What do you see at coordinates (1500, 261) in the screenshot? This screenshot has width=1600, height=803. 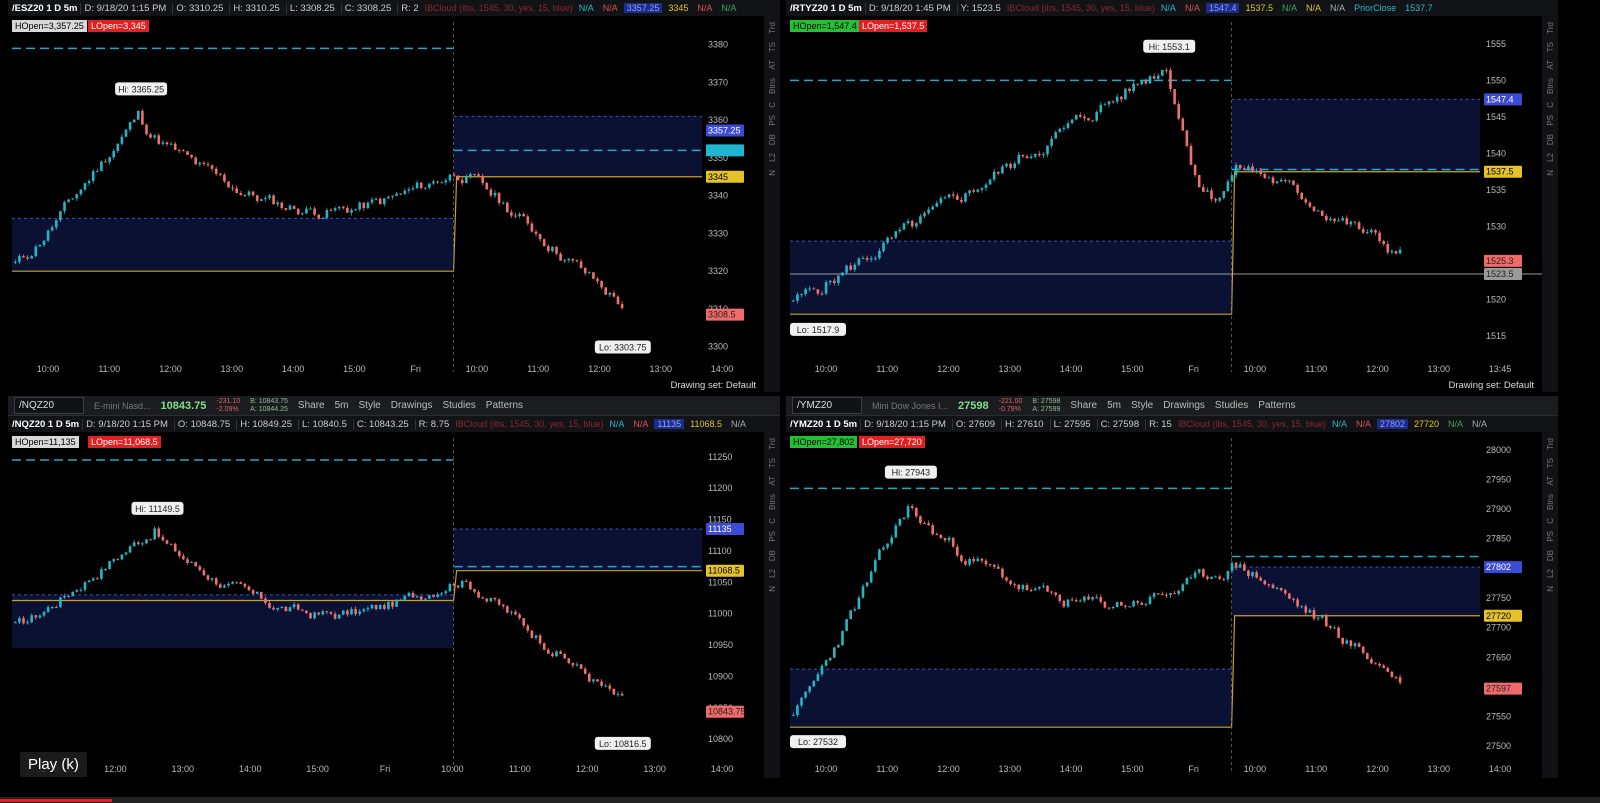 I see `price-tag: 1525.3` at bounding box center [1500, 261].